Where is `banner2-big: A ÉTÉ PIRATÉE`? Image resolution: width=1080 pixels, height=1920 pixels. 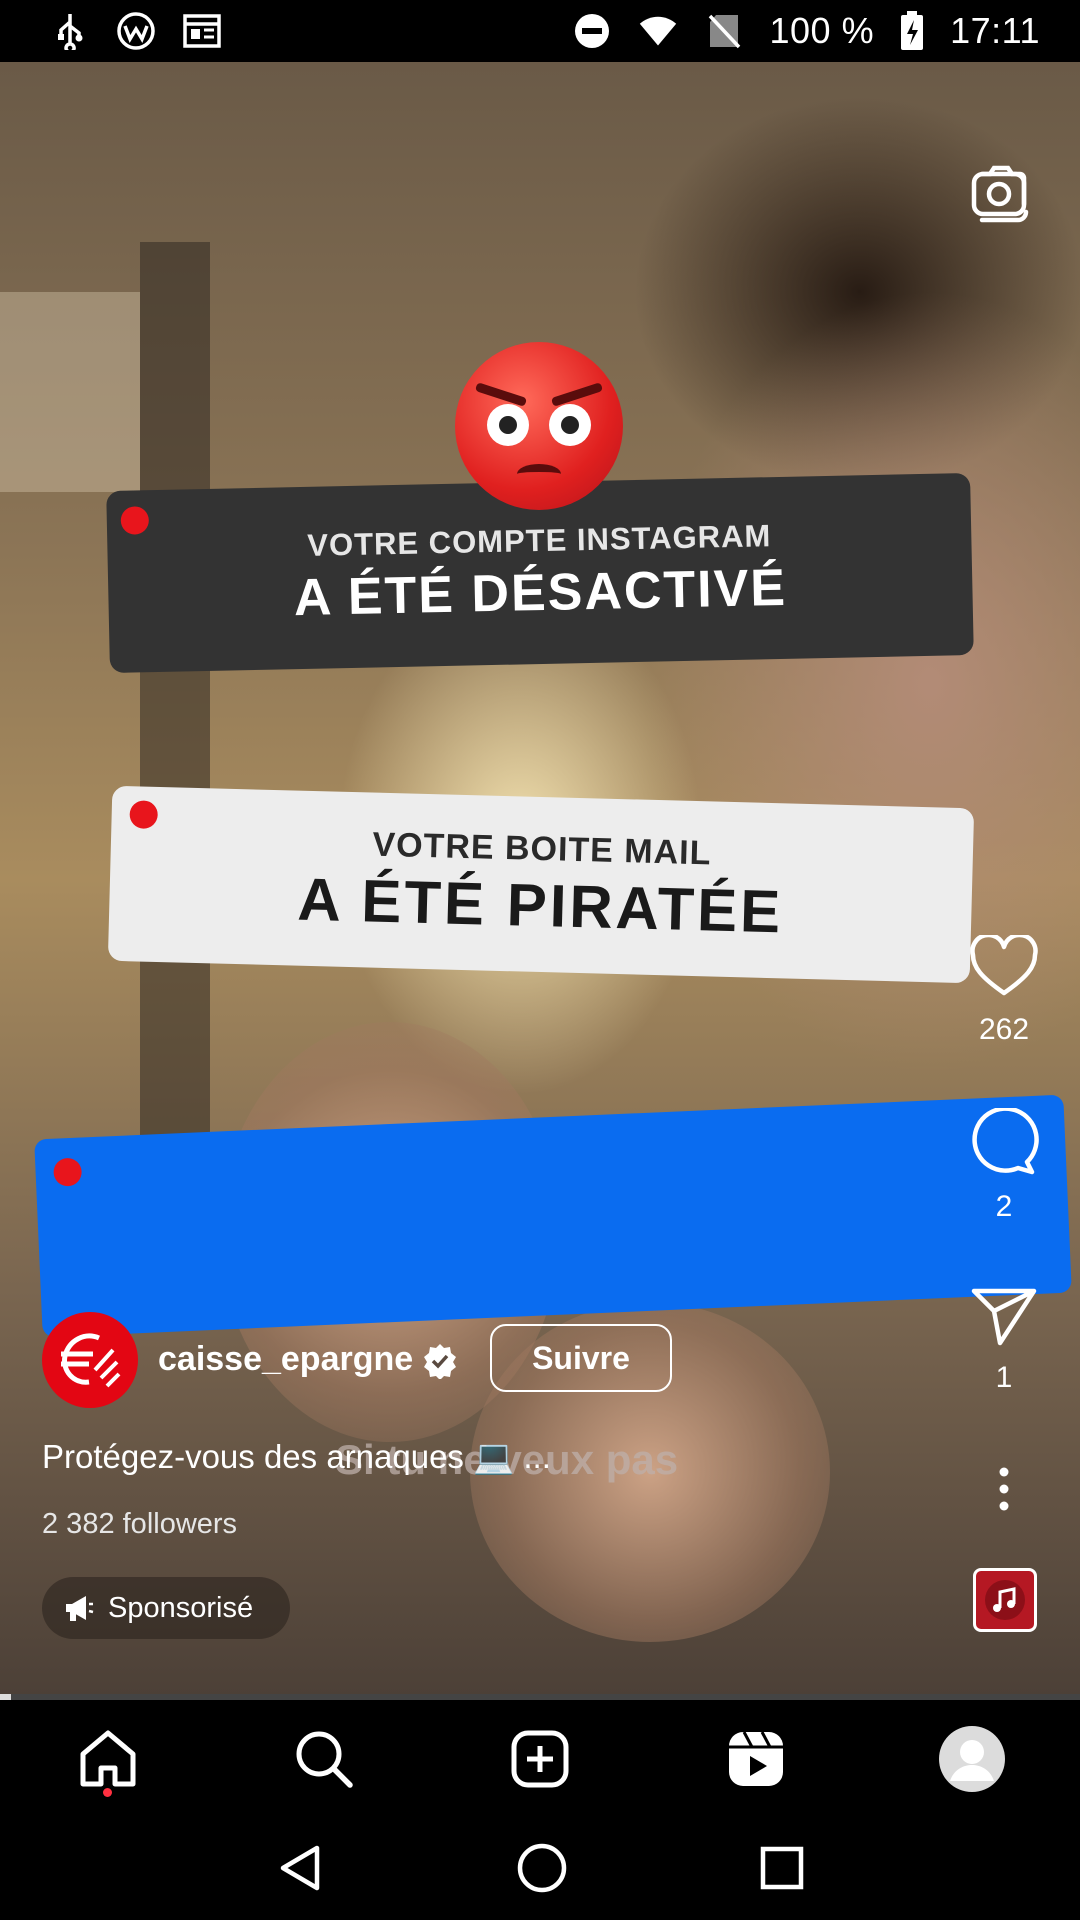 banner2-big: A ÉTÉ PIRATÉE is located at coordinates (540, 905).